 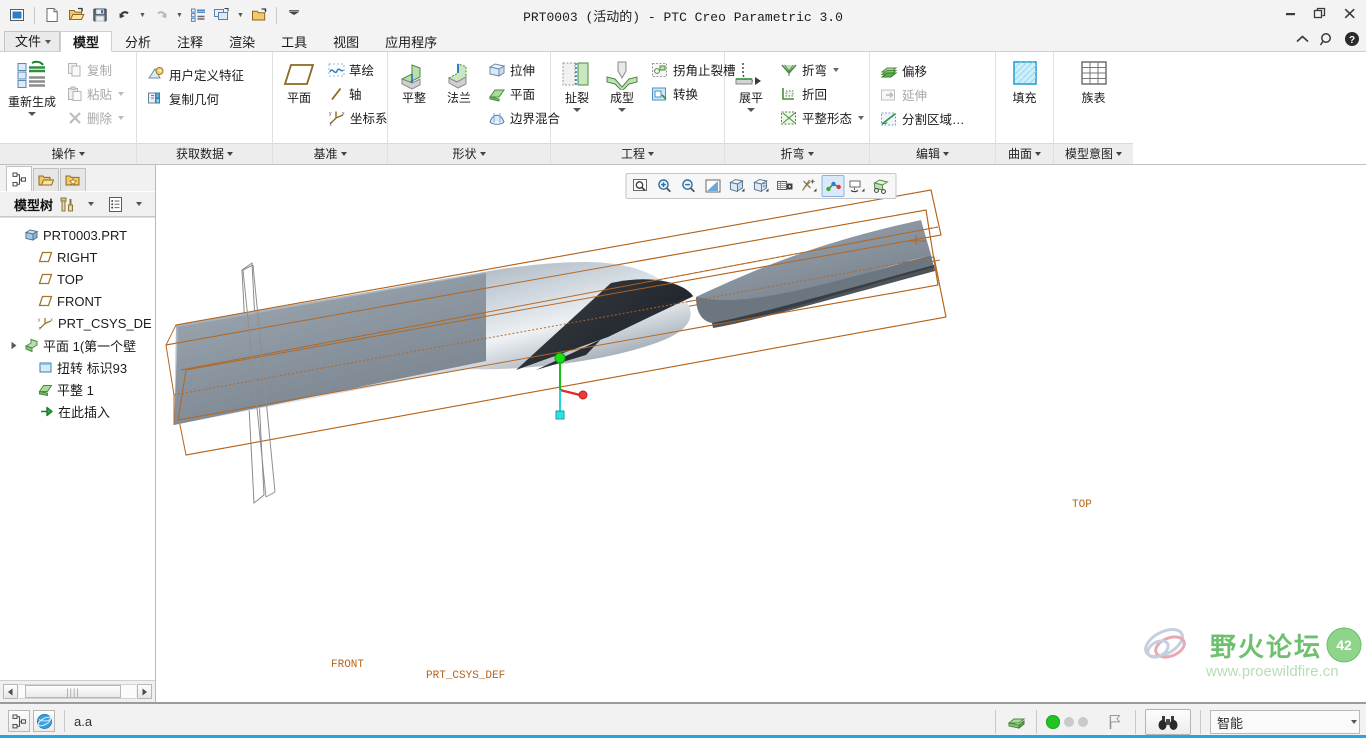 What do you see at coordinates (1285, 722) in the screenshot?
I see `smart-filter-select: 智能` at bounding box center [1285, 722].